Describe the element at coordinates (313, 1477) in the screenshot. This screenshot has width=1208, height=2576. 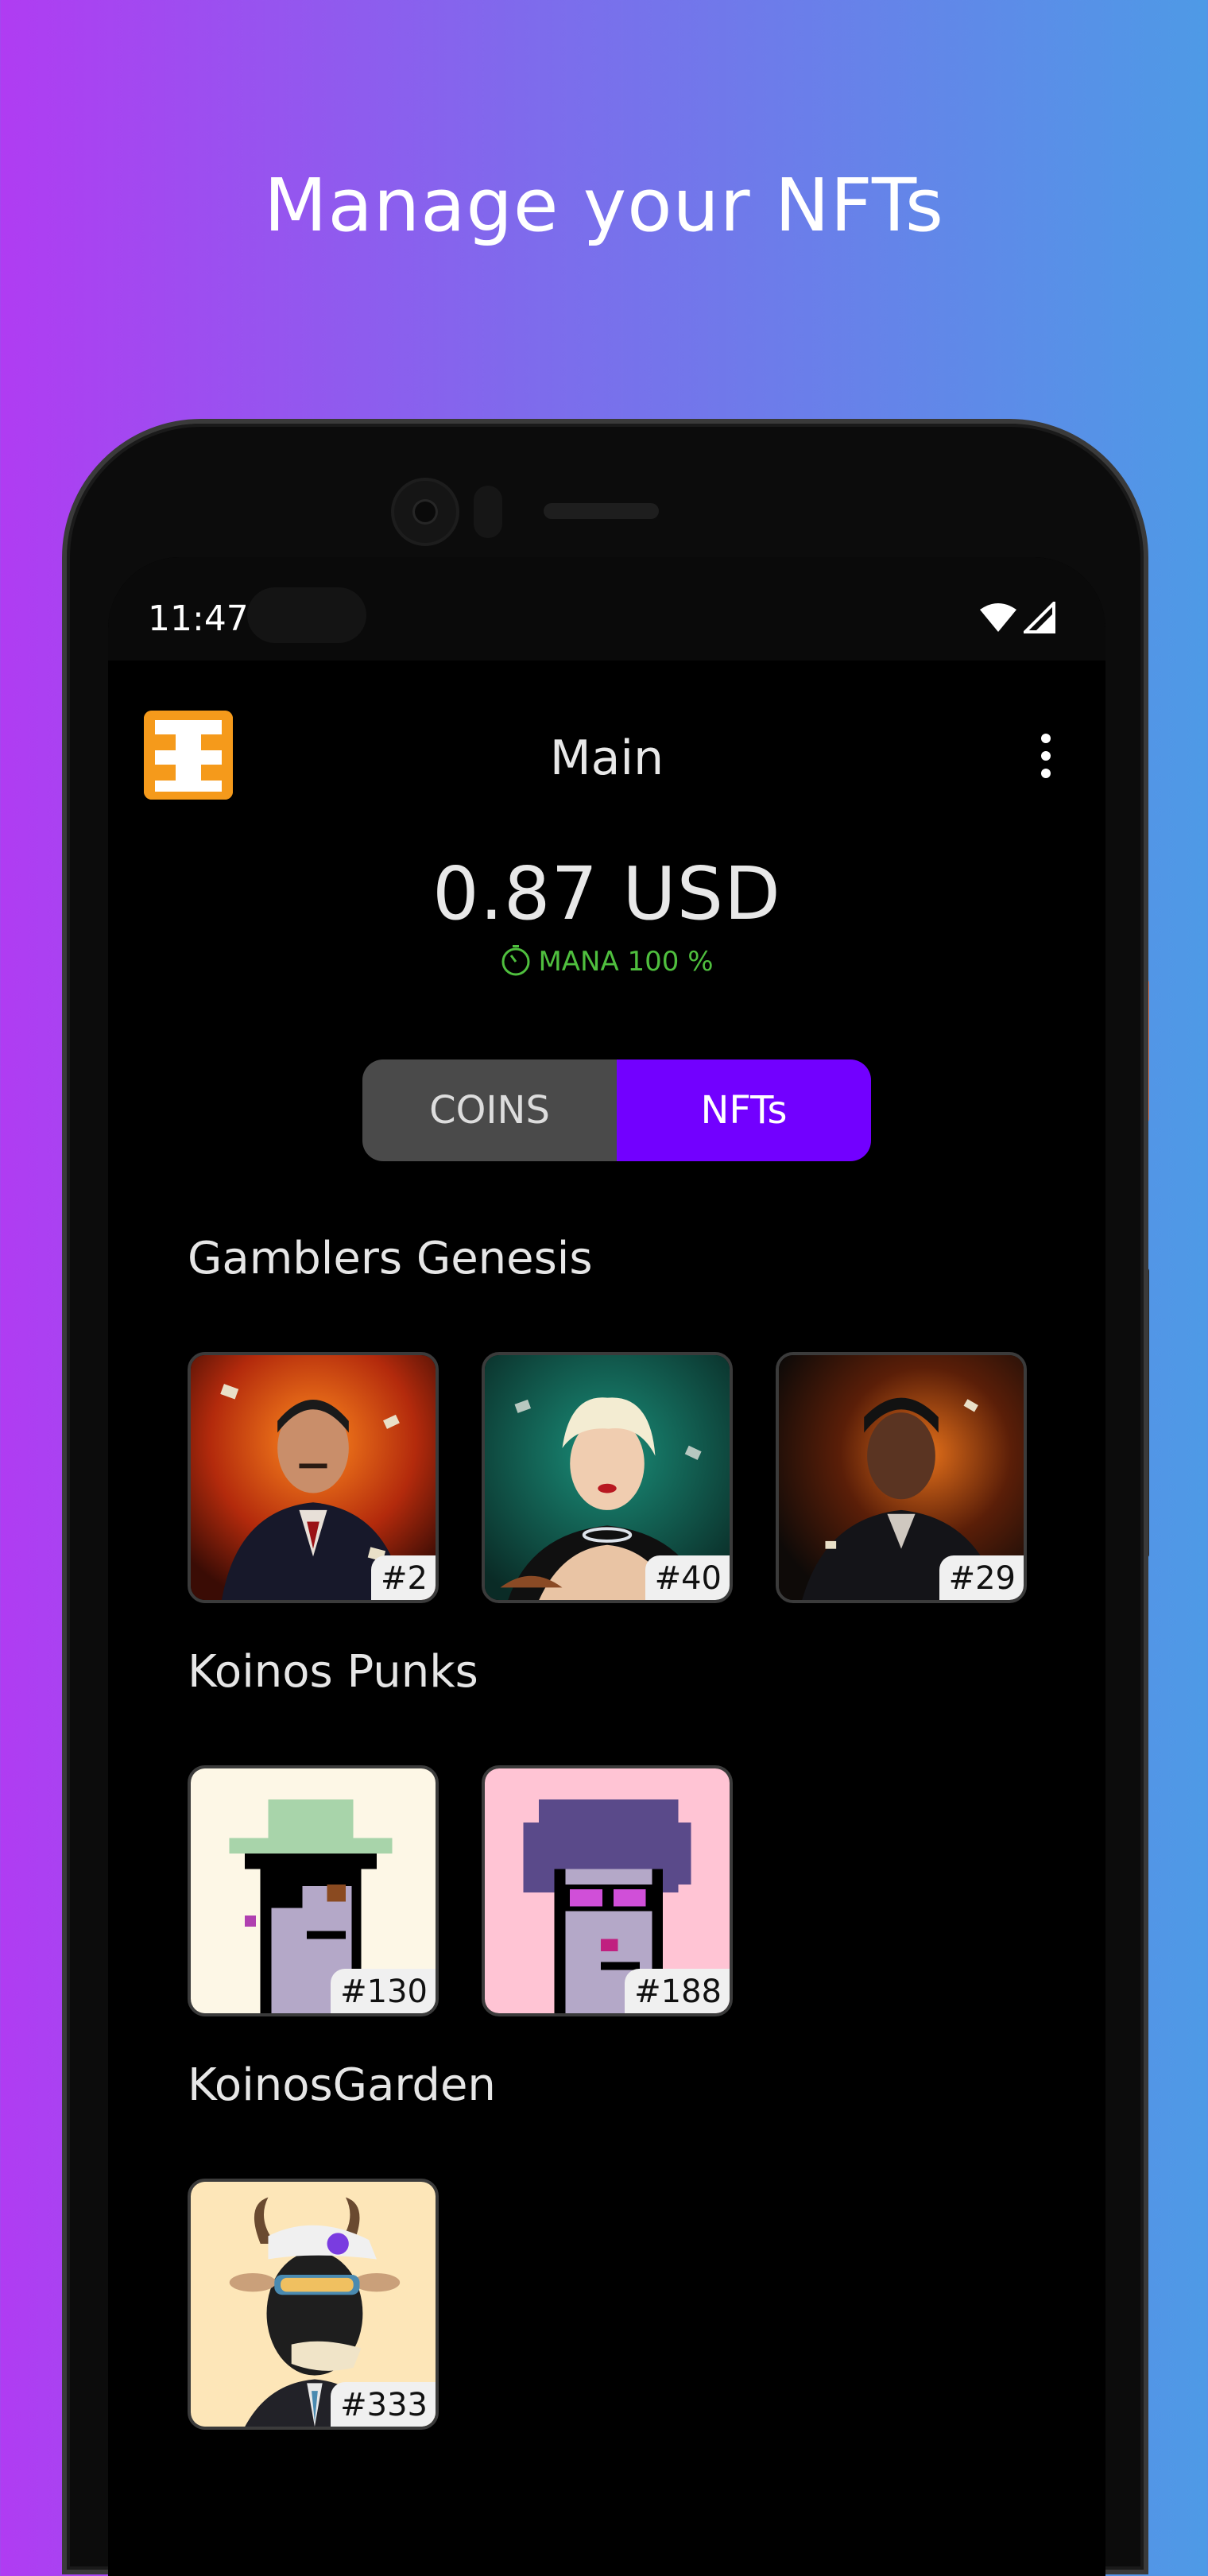
I see `nft-card: #2` at that location.